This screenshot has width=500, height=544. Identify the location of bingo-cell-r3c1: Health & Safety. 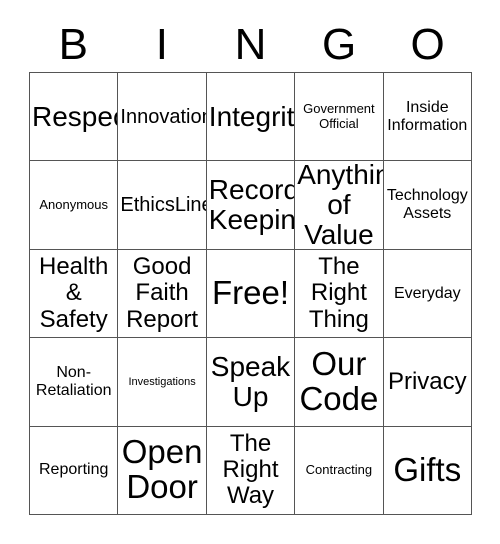
(74, 294).